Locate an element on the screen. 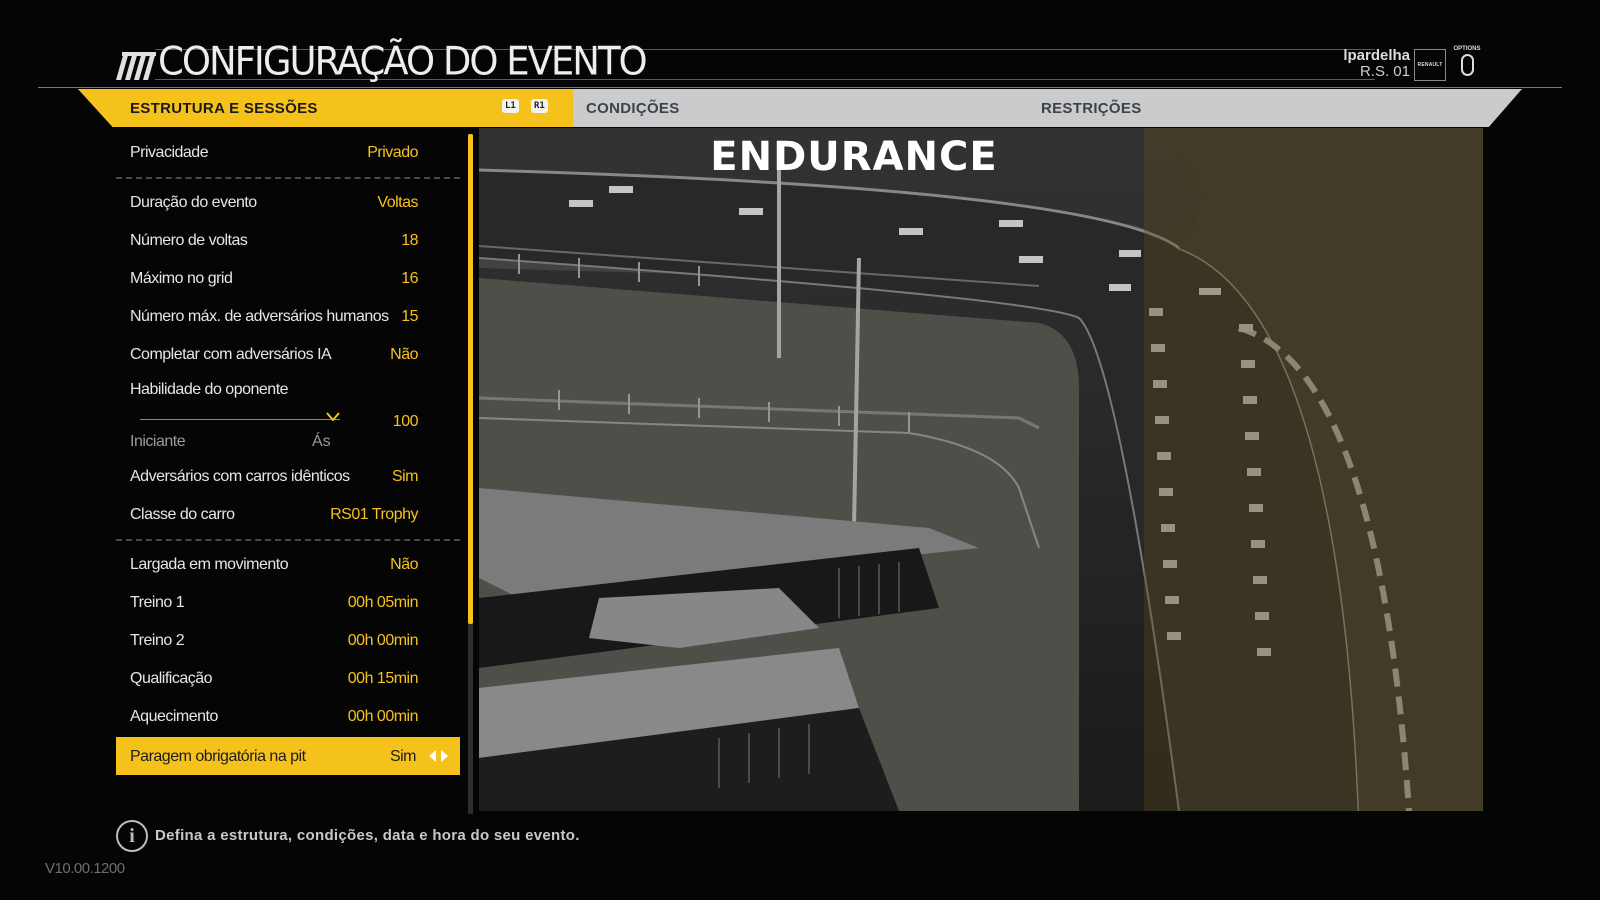  setting-value: Voltas is located at coordinates (397, 202).